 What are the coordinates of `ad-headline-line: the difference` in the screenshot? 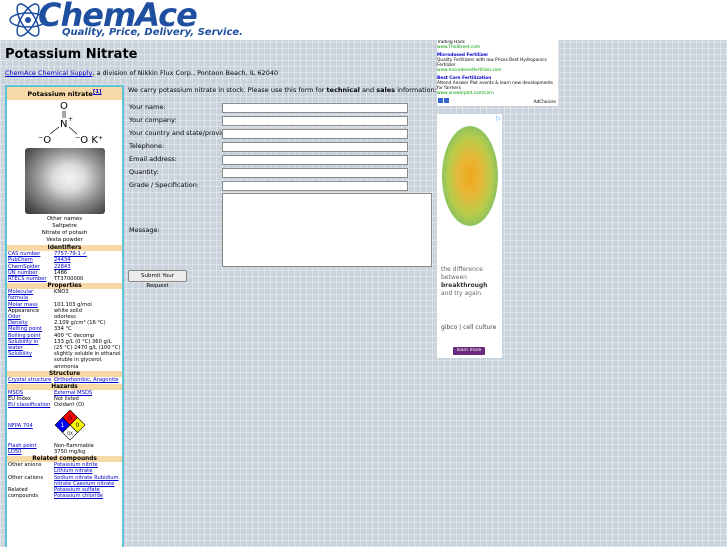 It's located at (462, 269).